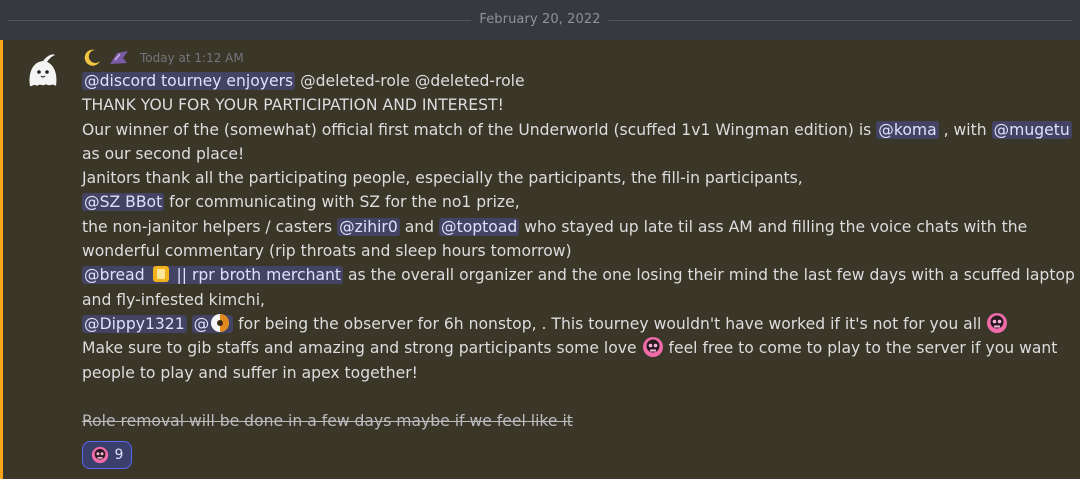 The image size is (1080, 479). What do you see at coordinates (220, 322) in the screenshot?
I see `half-moon-face-icon` at bounding box center [220, 322].